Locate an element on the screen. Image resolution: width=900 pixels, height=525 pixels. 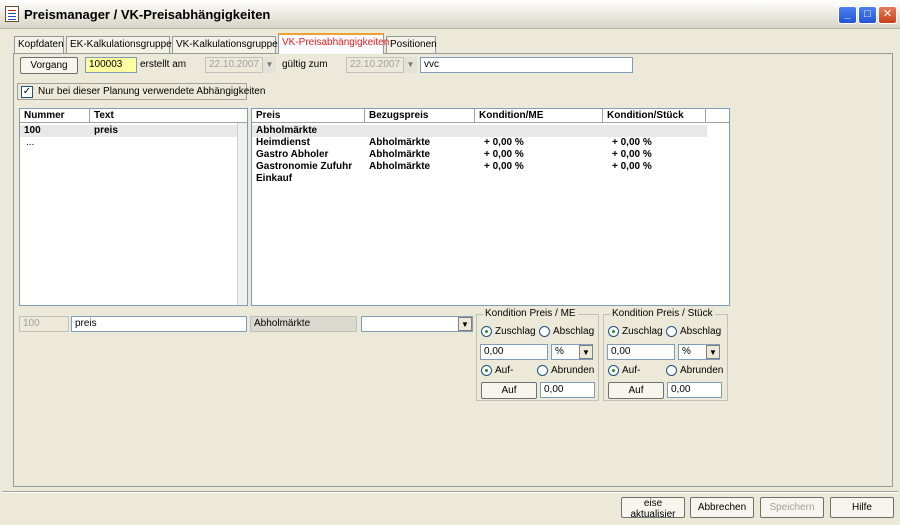
gueltig-label: gültig zum is located at coordinates (305, 64).